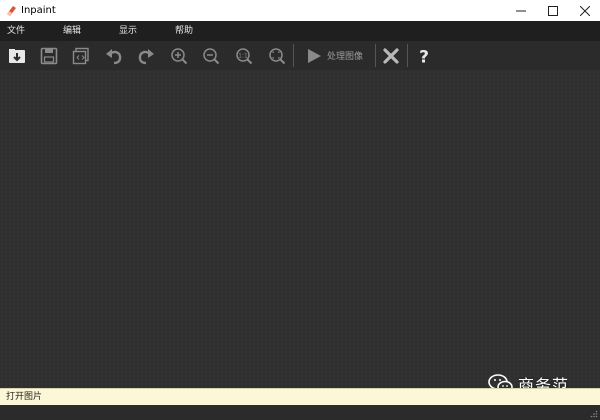 This screenshot has width=600, height=420. What do you see at coordinates (11, 11) in the screenshot?
I see `app-eraser-icon` at bounding box center [11, 11].